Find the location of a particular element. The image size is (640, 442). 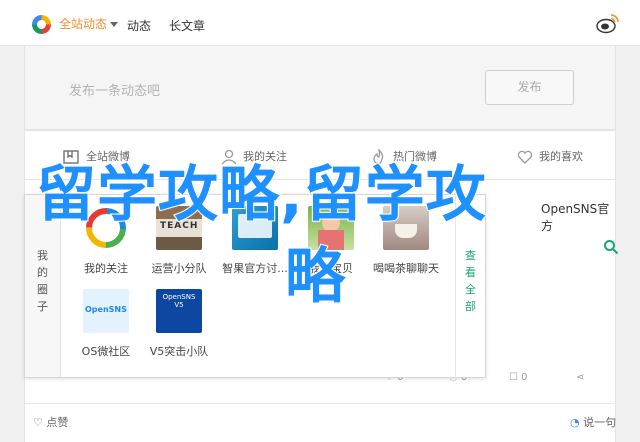

circle-item: OpenSNS OS微社区 is located at coordinates (106, 324).